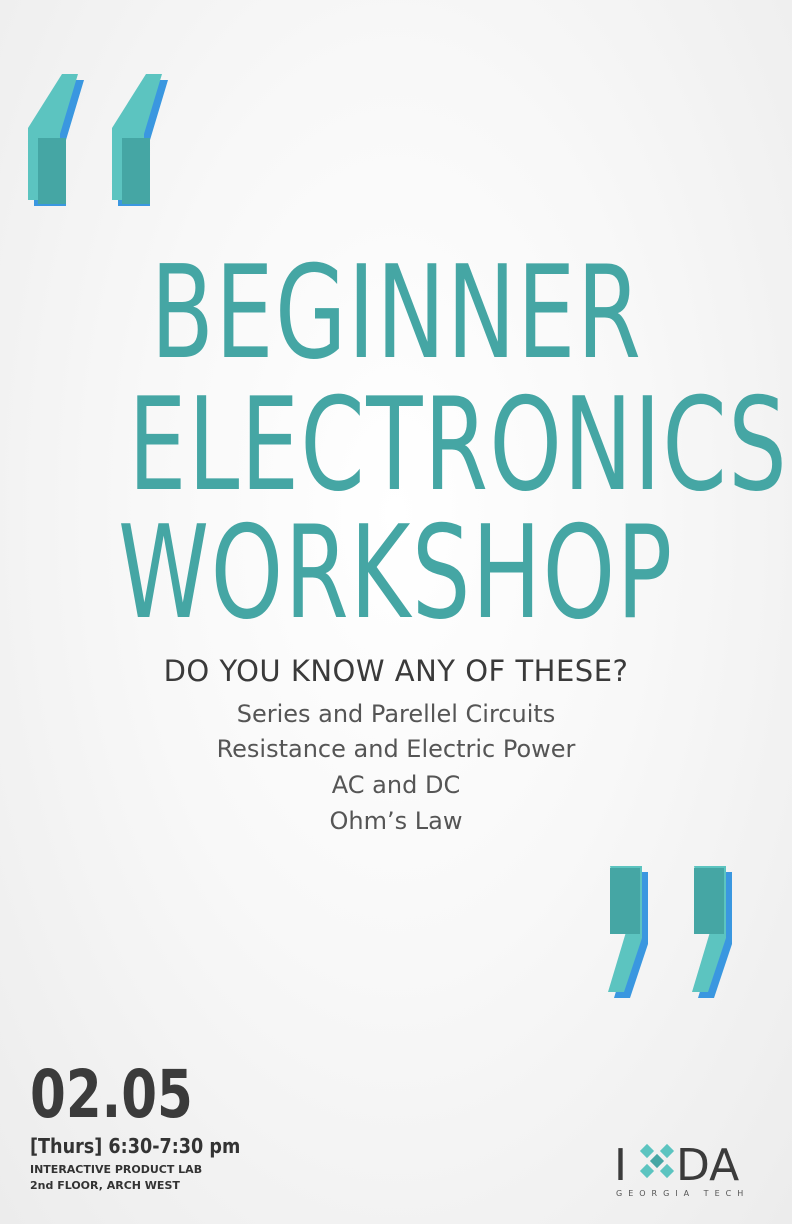  I want to click on logo-x-mark-icon, so click(657, 1161).